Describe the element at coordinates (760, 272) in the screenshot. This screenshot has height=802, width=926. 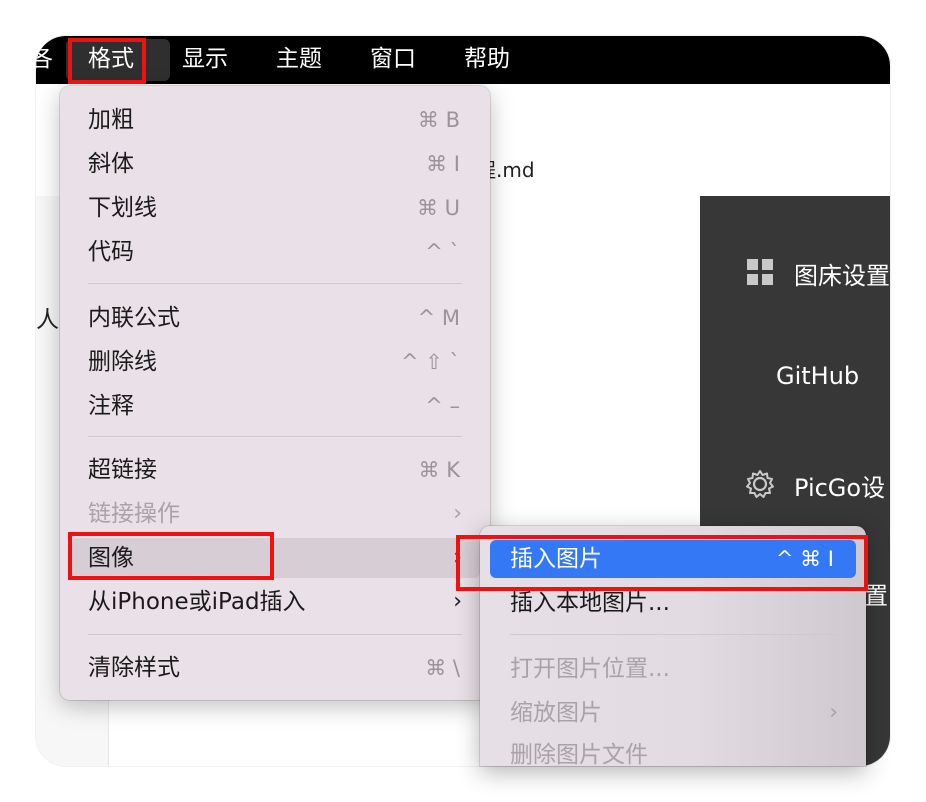
I see `grid-icon` at that location.